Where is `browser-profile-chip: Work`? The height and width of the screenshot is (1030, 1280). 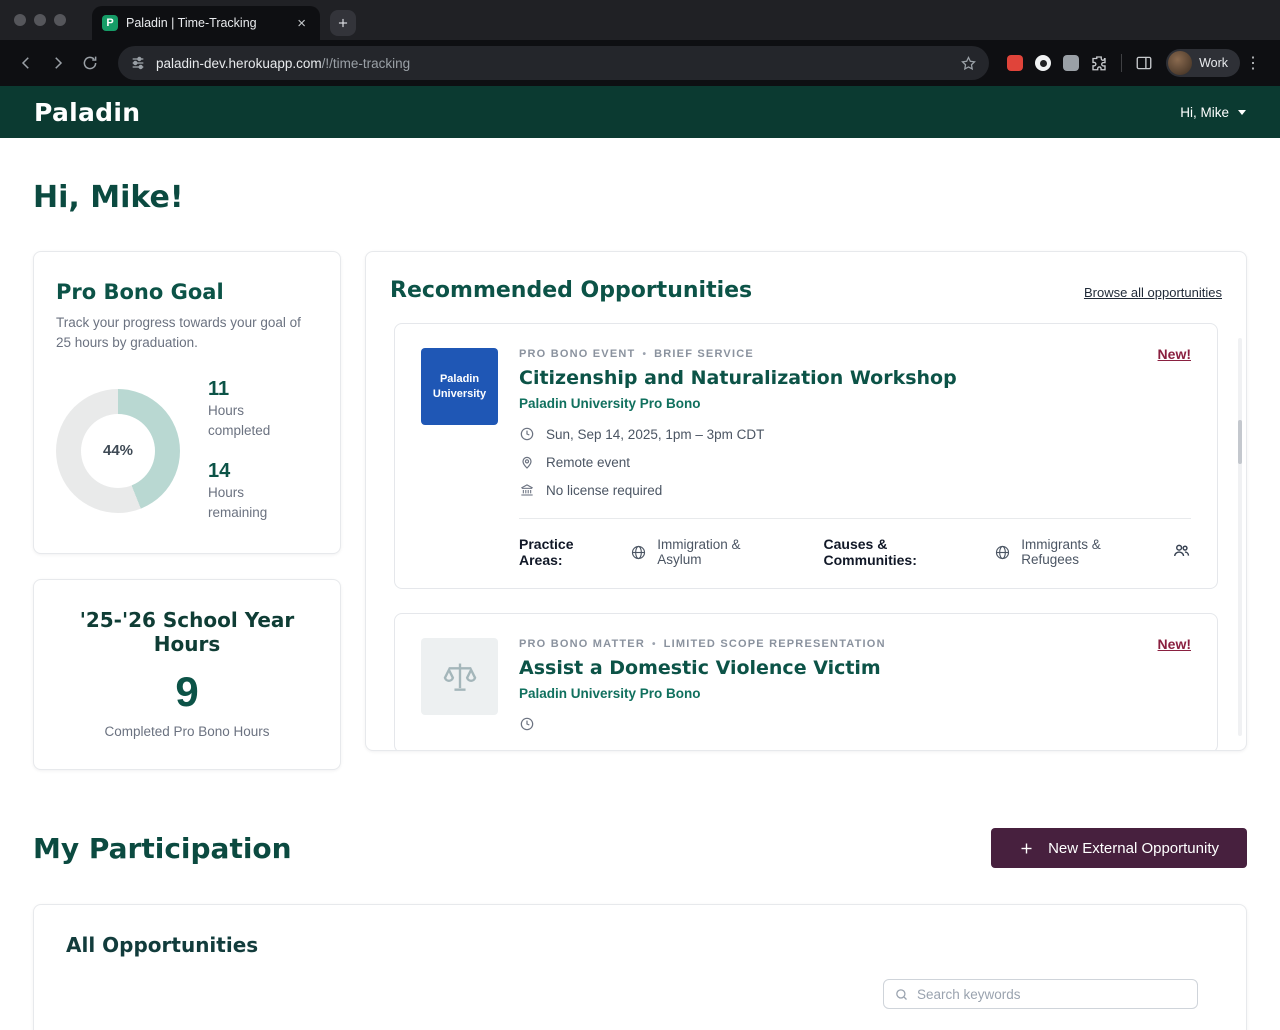 browser-profile-chip: Work is located at coordinates (1203, 63).